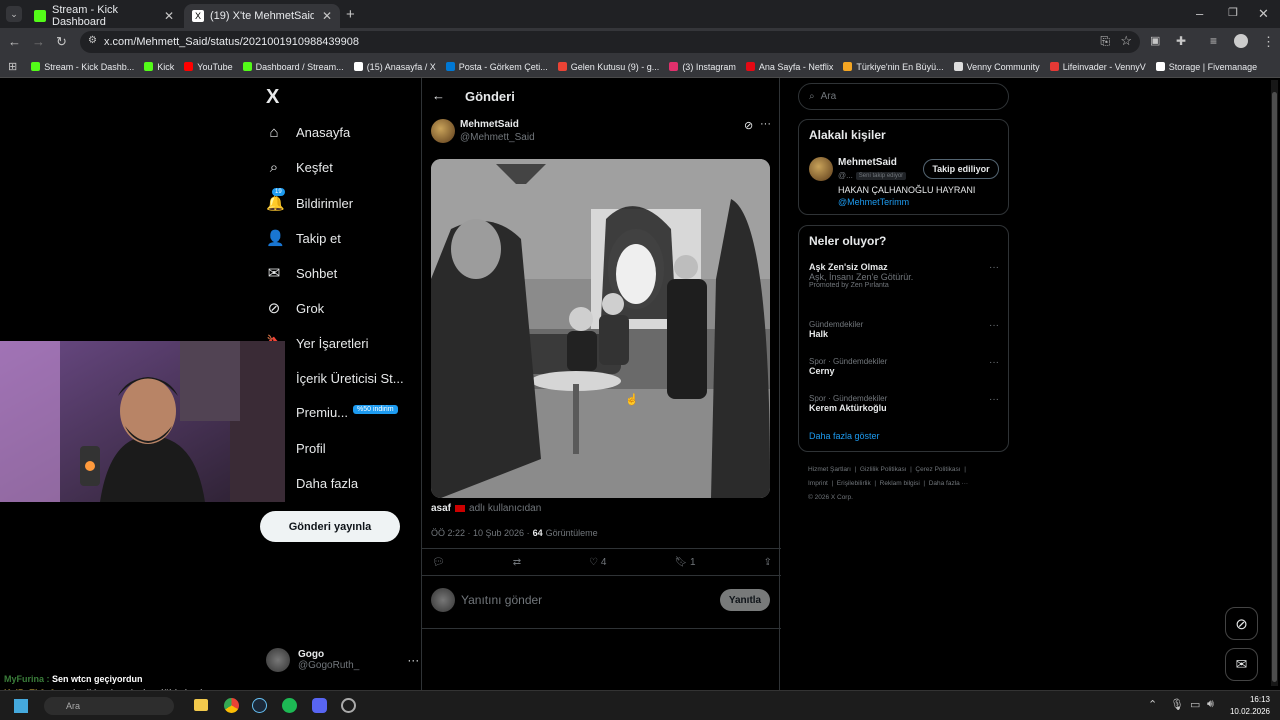 The height and width of the screenshot is (720, 1280). What do you see at coordinates (854, 483) in the screenshot?
I see `footer-link: Erişilebilirlik` at bounding box center [854, 483].